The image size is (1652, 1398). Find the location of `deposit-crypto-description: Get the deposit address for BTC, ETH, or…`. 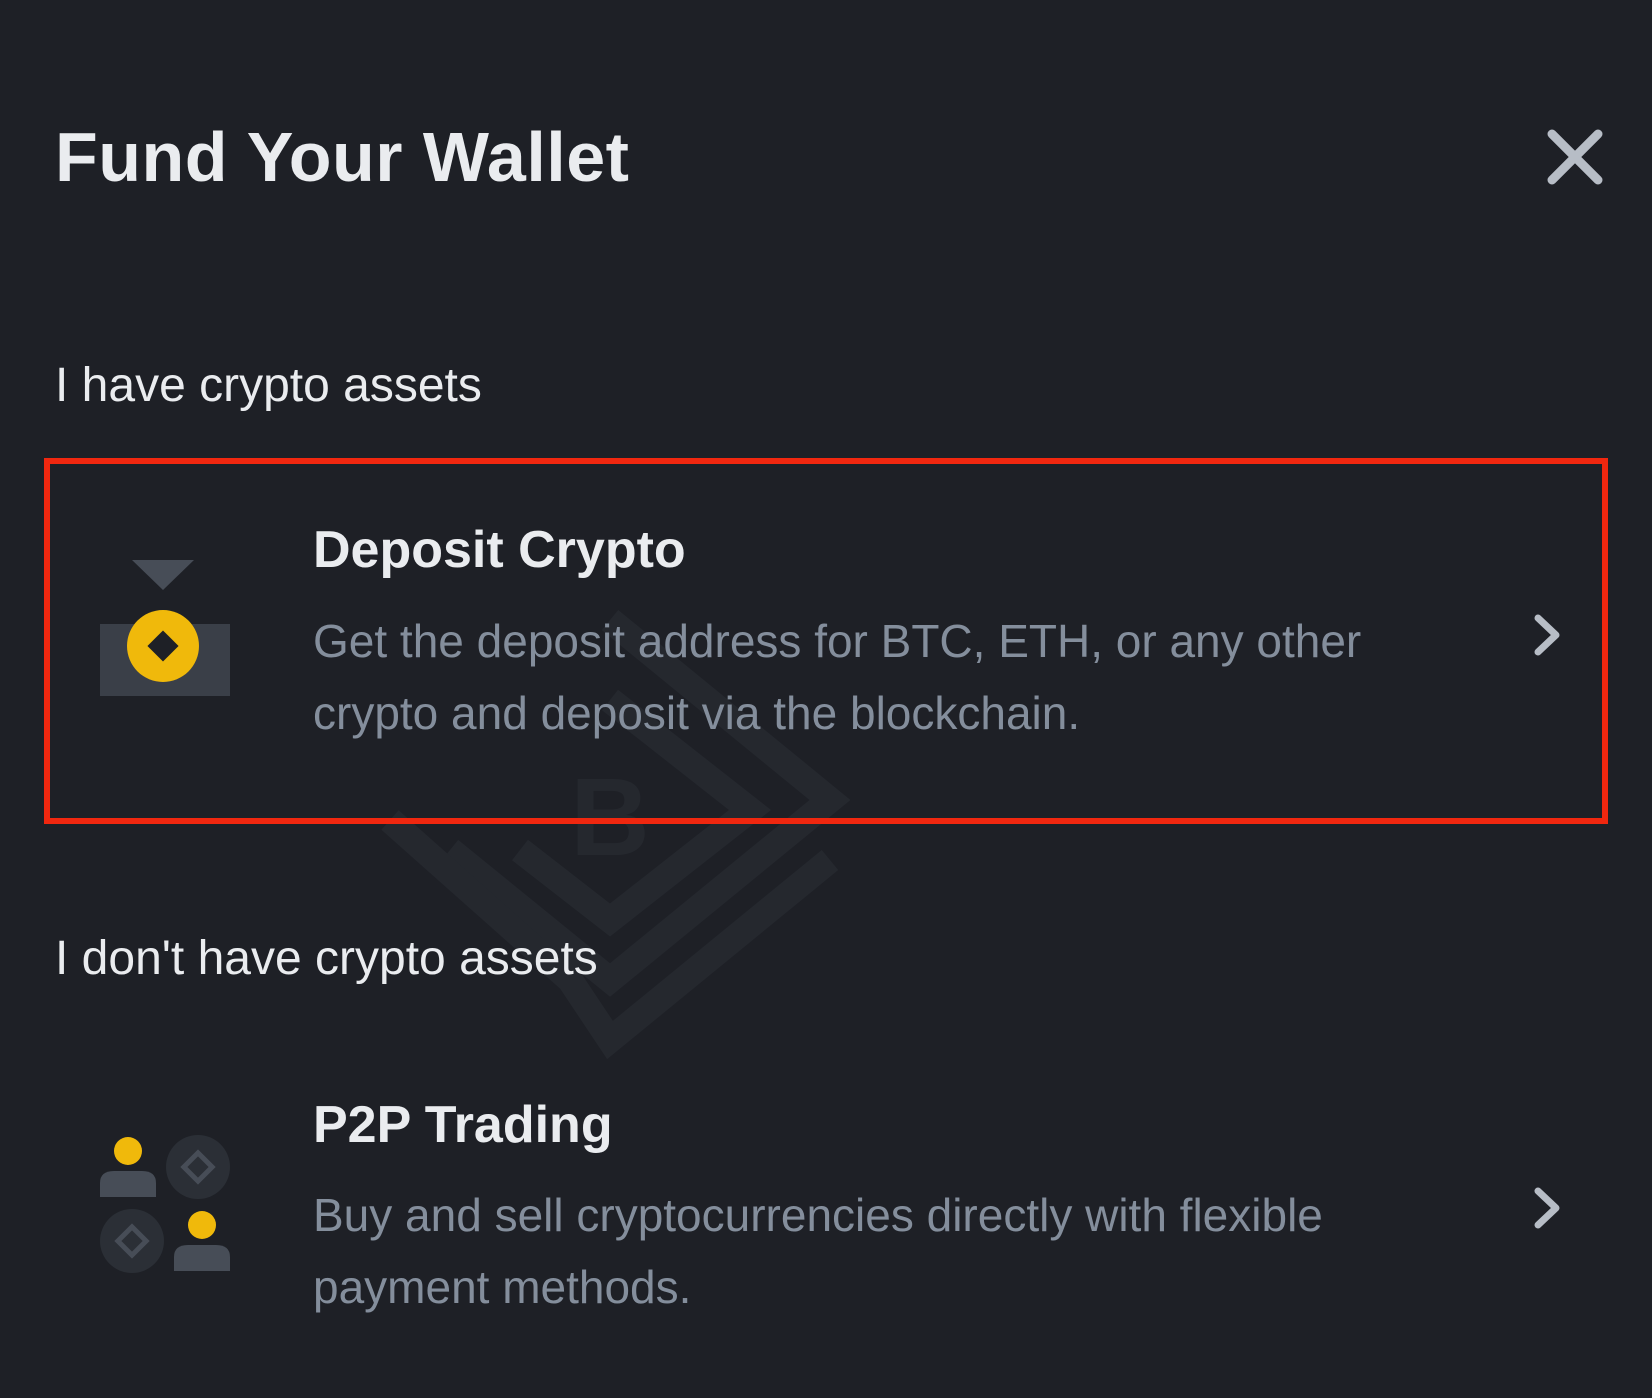

deposit-crypto-description: Get the deposit address for BTC, ETH, or… is located at coordinates (837, 677).